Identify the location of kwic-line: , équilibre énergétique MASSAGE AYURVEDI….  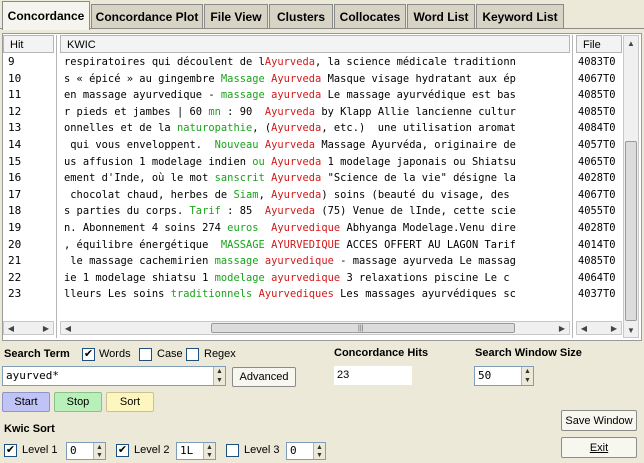
(315, 245).